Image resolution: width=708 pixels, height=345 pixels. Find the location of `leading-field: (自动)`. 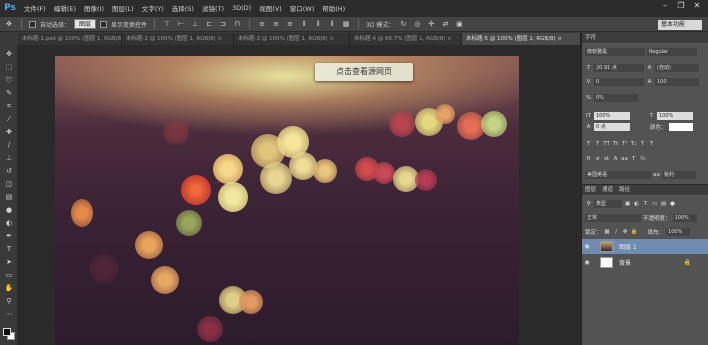

leading-field: (自动) is located at coordinates (677, 67).